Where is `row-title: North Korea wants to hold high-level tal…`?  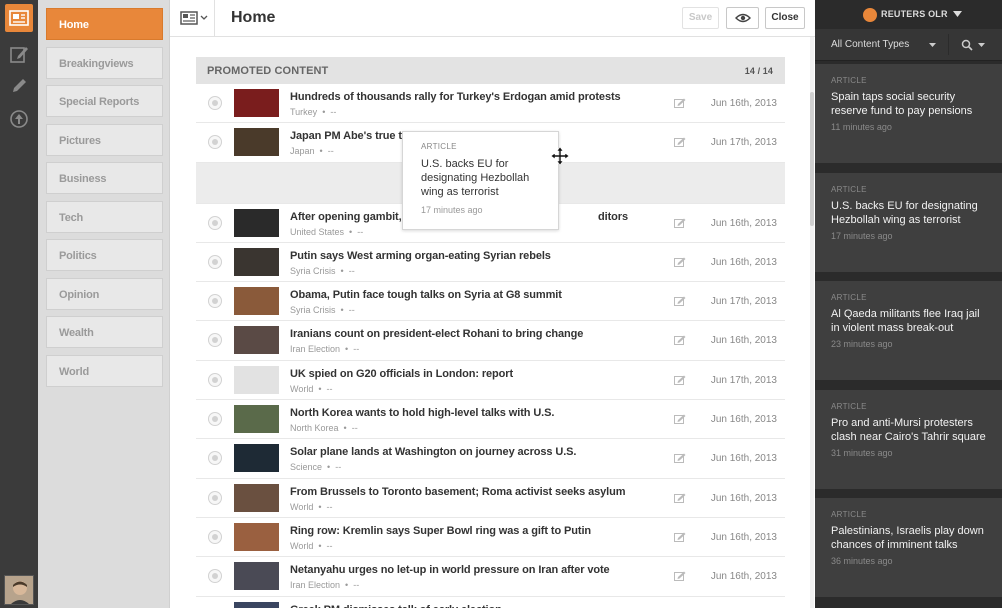 row-title: North Korea wants to hold high-level tal… is located at coordinates (422, 413).